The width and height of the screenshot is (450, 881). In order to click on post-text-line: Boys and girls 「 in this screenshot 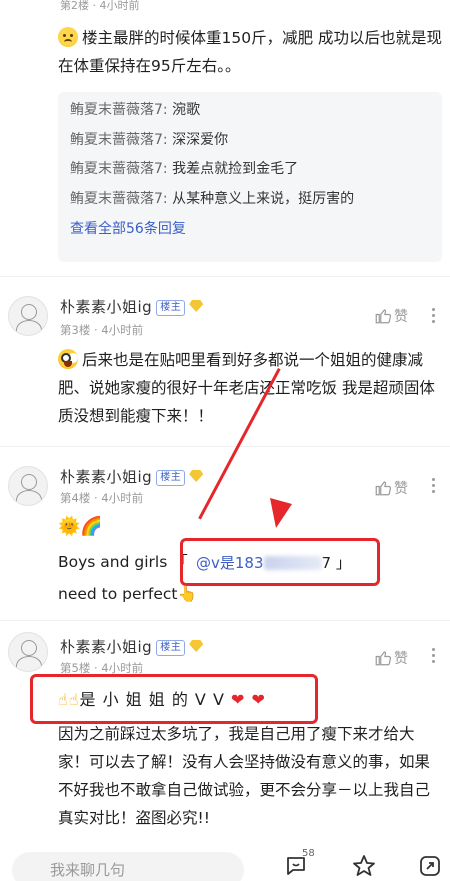, I will do `click(123, 562)`.